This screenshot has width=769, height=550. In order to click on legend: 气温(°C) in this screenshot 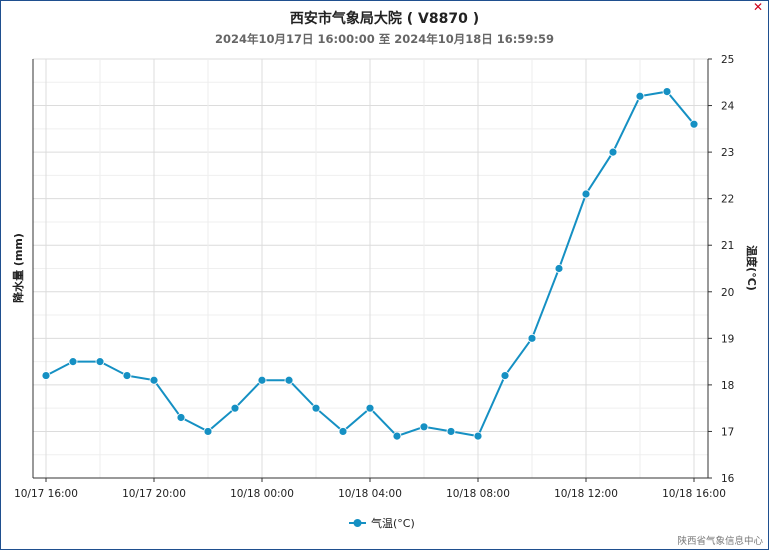, I will do `click(382, 523)`.